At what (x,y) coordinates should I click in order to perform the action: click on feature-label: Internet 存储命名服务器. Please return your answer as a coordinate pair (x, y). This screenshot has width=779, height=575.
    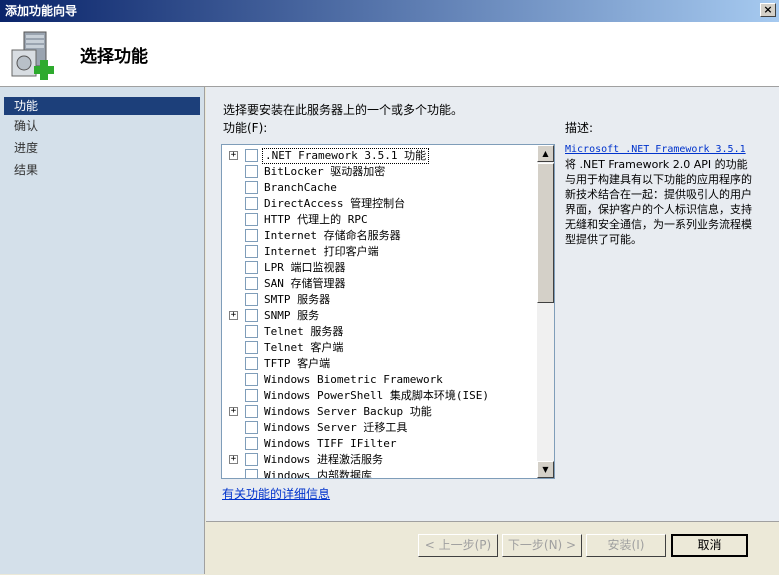
    Looking at the image, I should click on (332, 235).